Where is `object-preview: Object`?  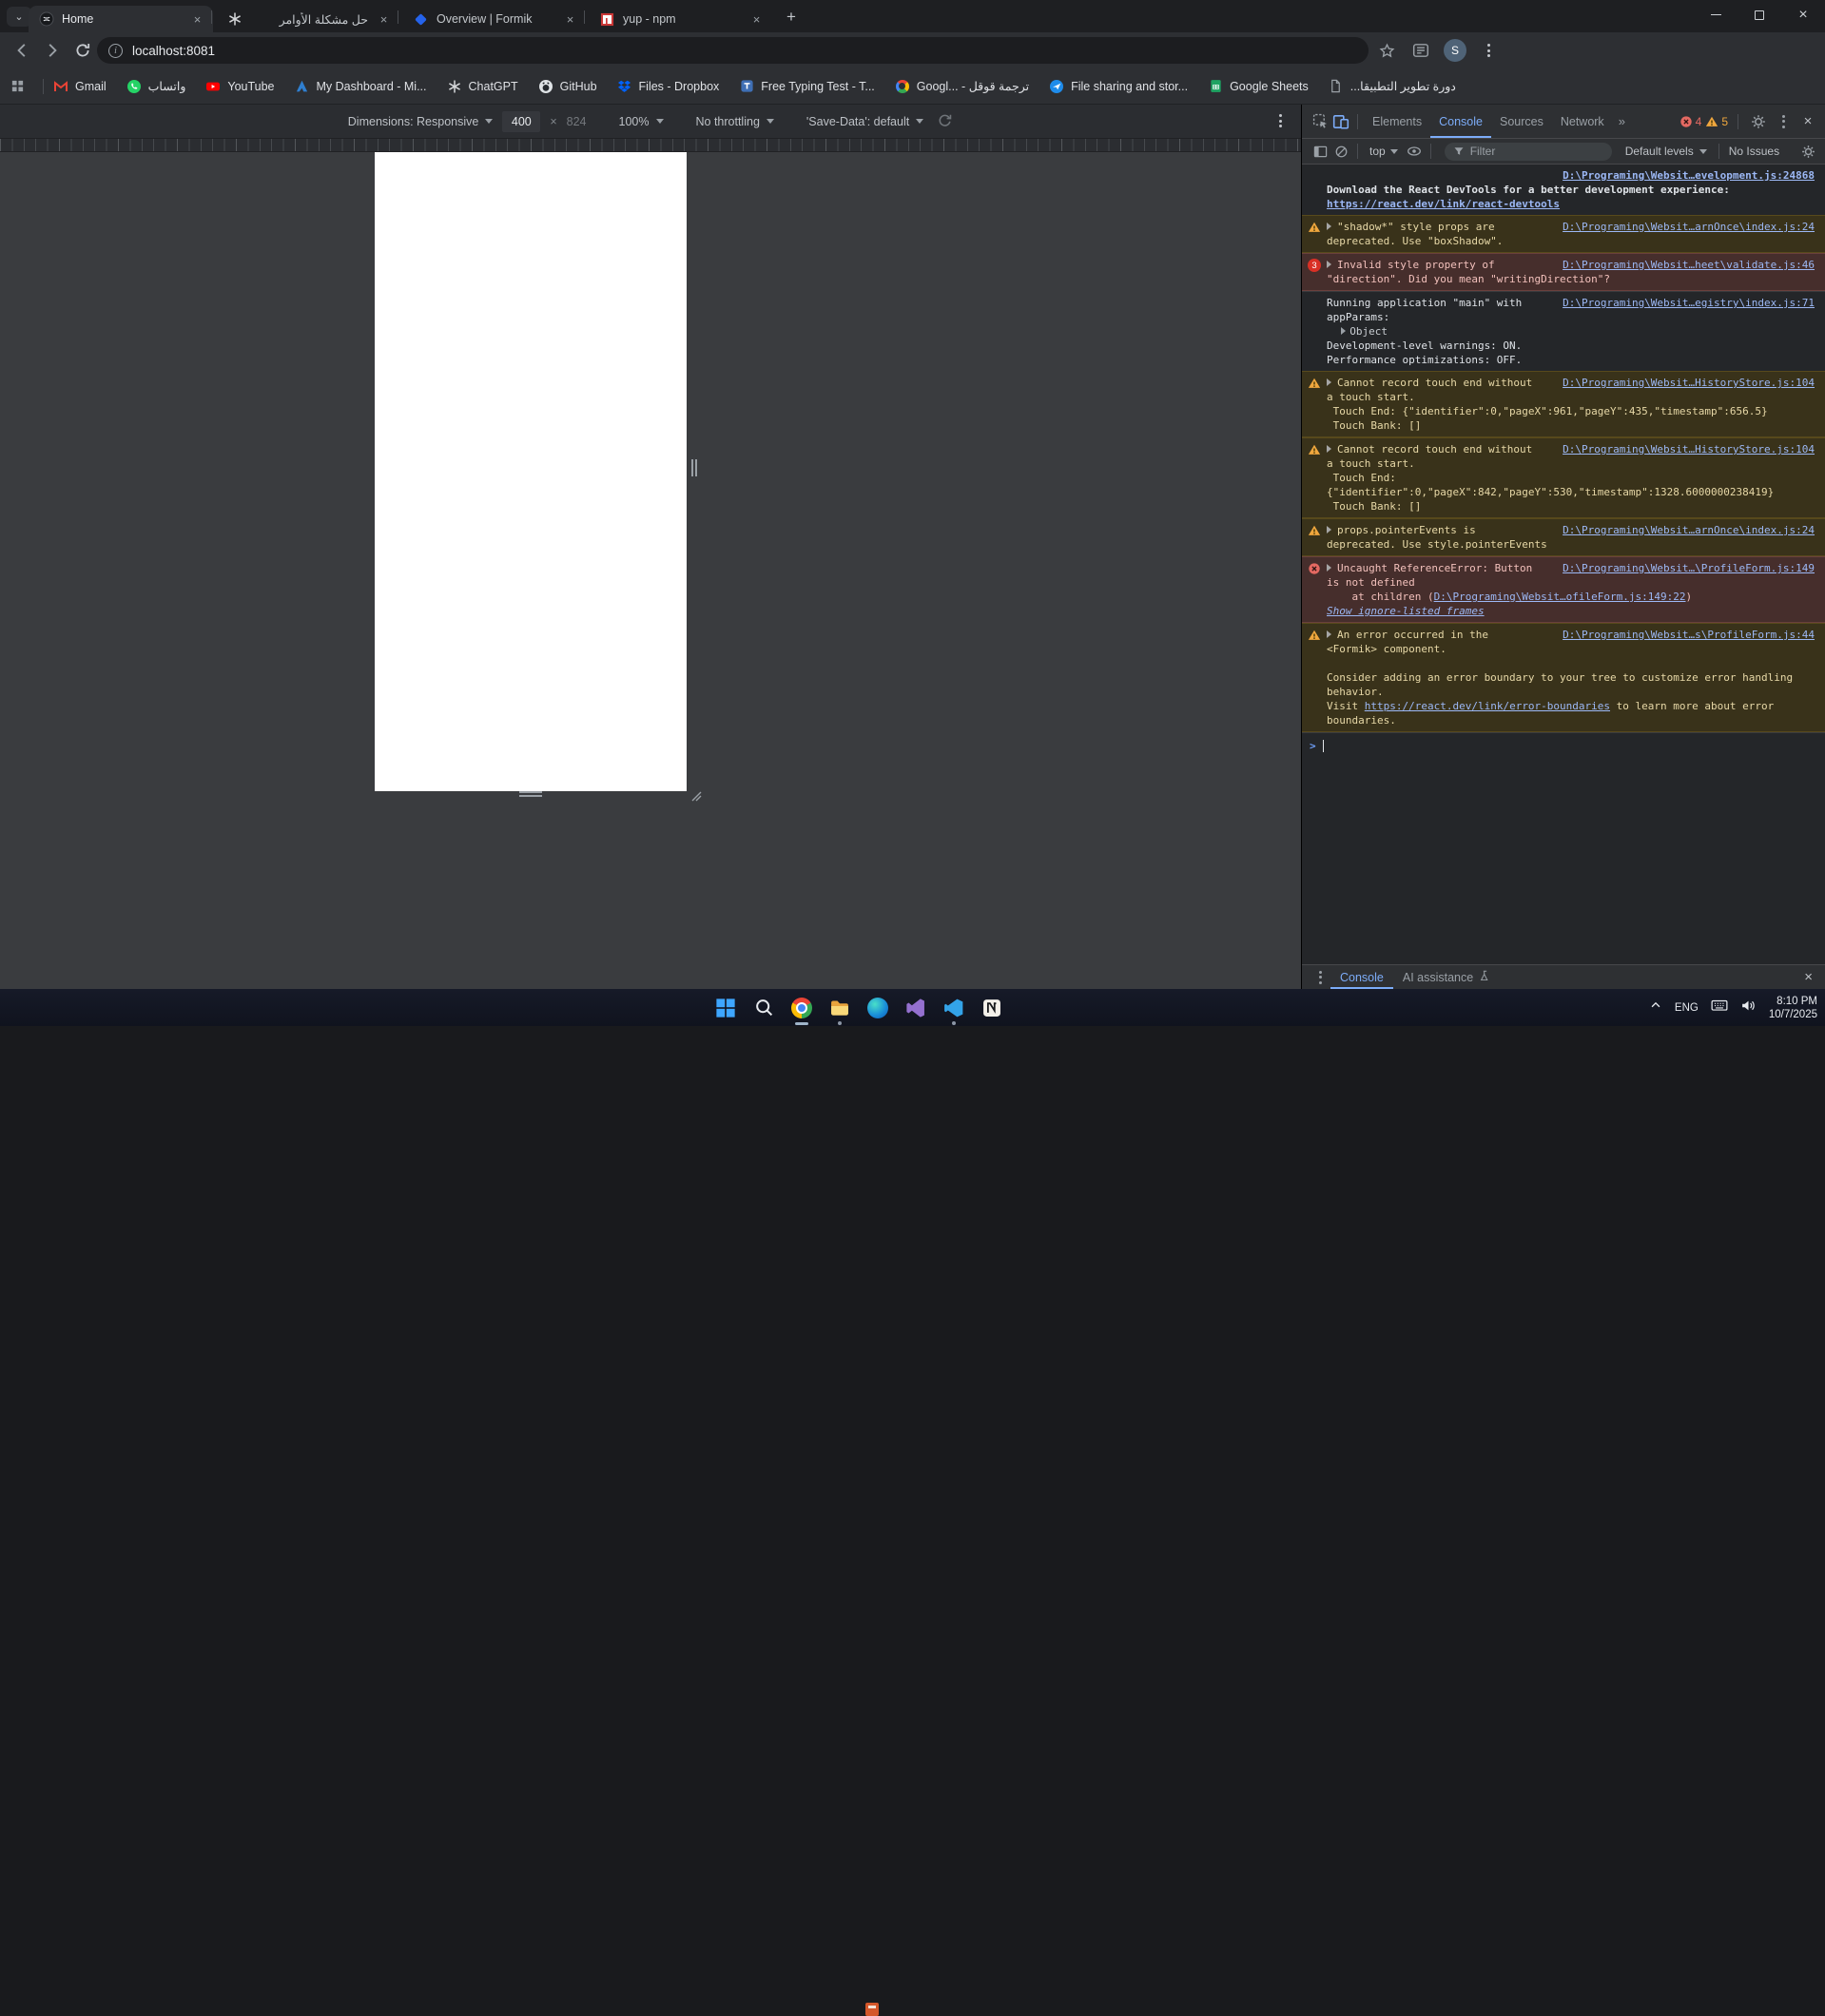
object-preview: Object is located at coordinates (1368, 331).